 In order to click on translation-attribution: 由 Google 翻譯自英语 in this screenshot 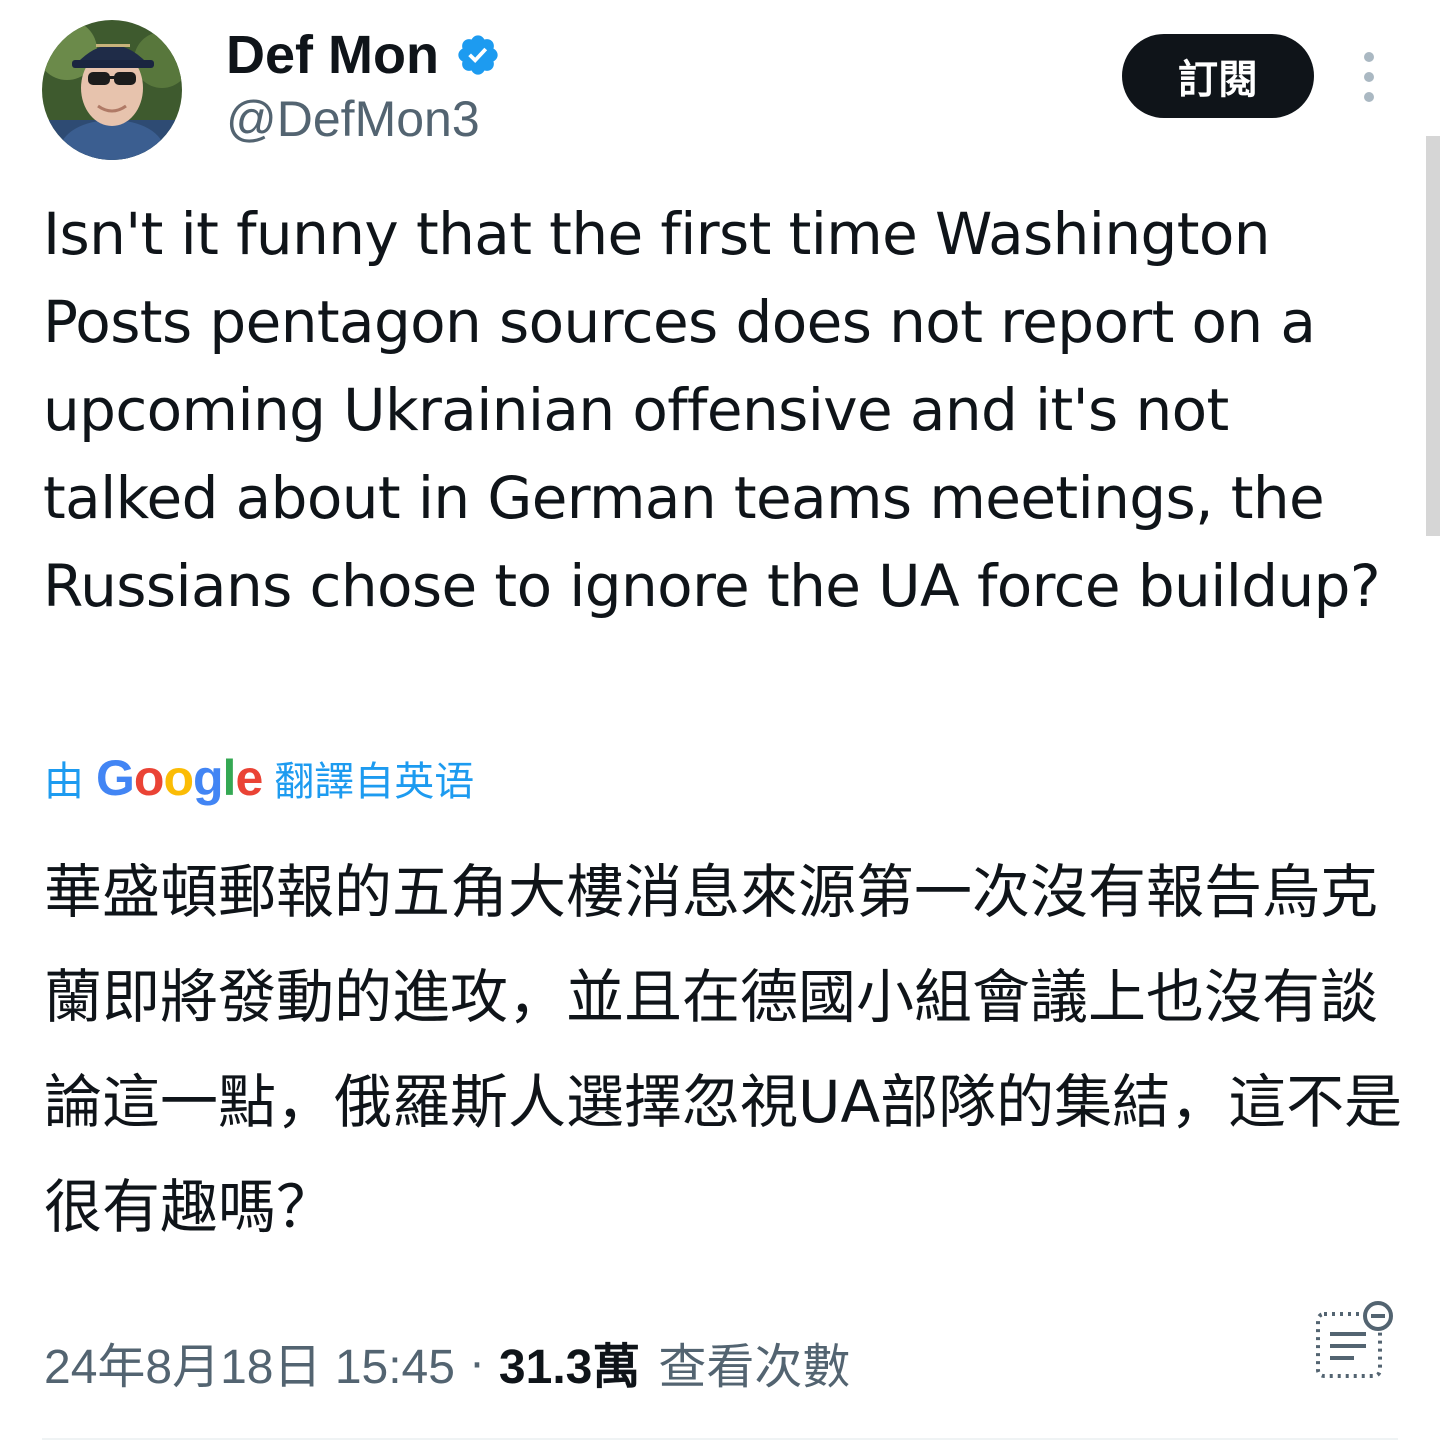, I will do `click(259, 778)`.